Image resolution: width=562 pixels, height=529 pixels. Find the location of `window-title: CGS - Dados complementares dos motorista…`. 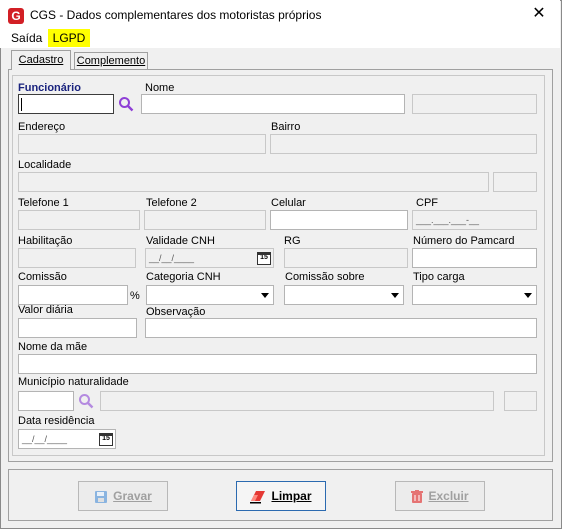

window-title: CGS - Dados complementares dos motorista… is located at coordinates (176, 15).